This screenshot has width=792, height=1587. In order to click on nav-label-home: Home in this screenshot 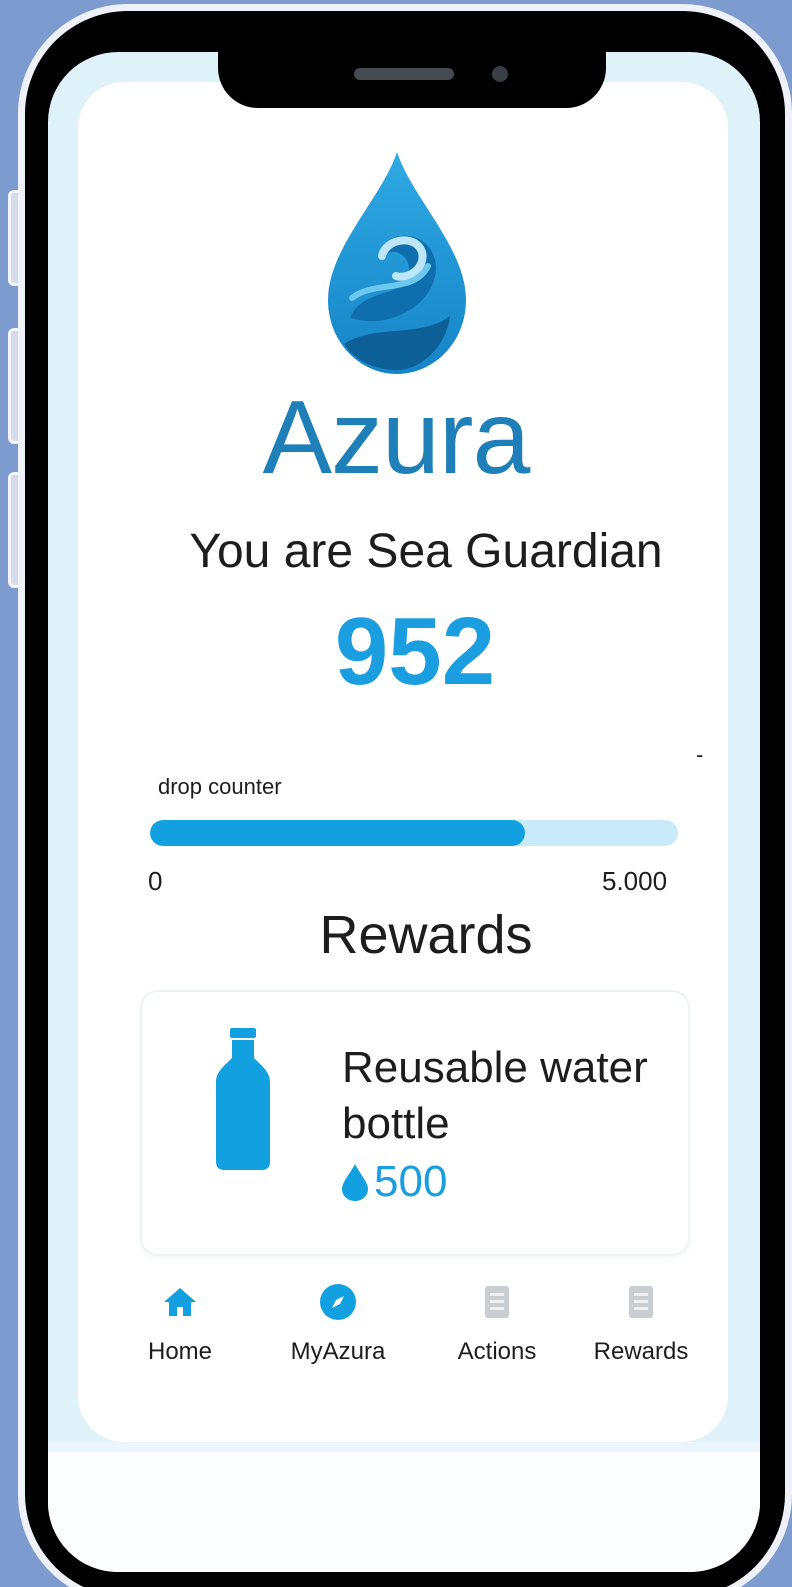, I will do `click(180, 1351)`.